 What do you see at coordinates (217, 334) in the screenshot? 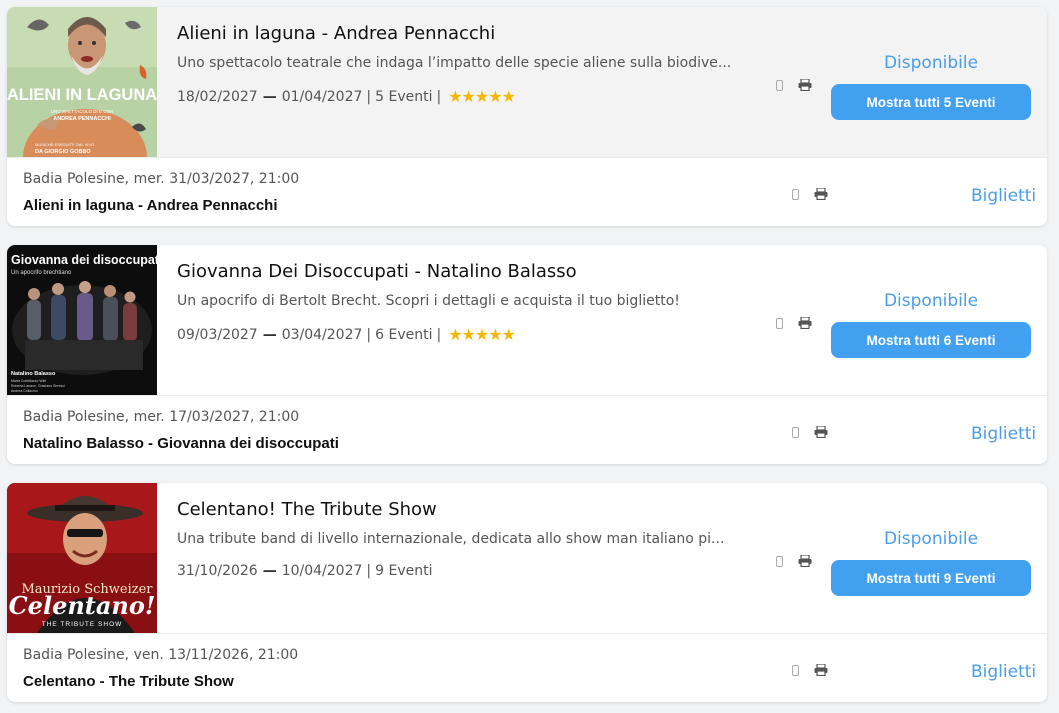
I see `date-start: 09/03/2027` at bounding box center [217, 334].